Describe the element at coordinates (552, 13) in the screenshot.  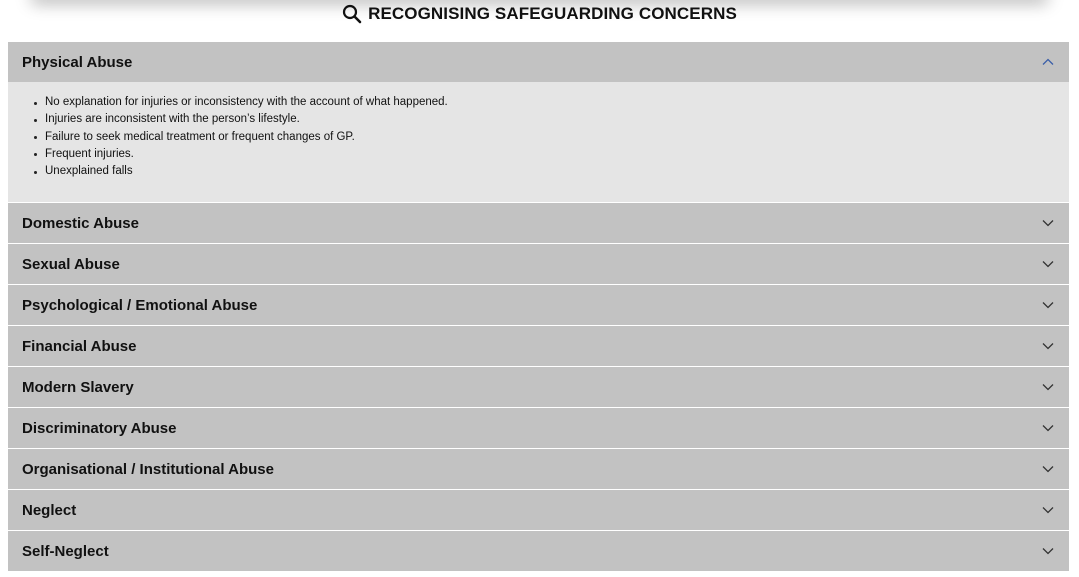
I see `page-title-text: RECOGNISING SAFEGUARDING CONCERNS` at that location.